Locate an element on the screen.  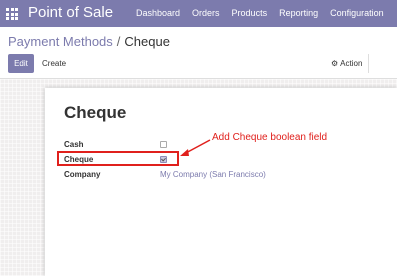
action-dropdown-button: ⚙ Action is located at coordinates (347, 63).